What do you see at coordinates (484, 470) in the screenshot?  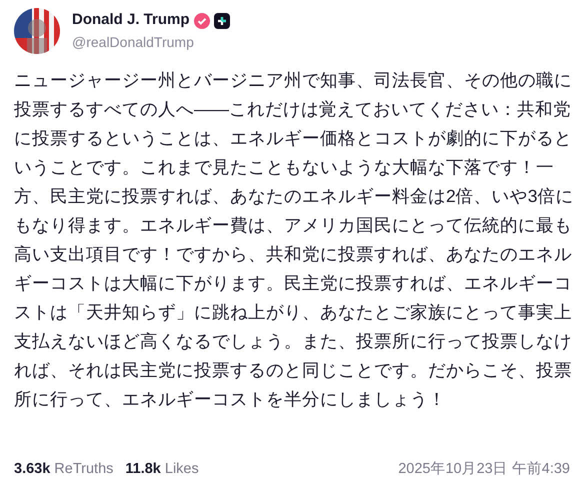 I see `post-timestamp: 2025年10月23日 午前4:39` at bounding box center [484, 470].